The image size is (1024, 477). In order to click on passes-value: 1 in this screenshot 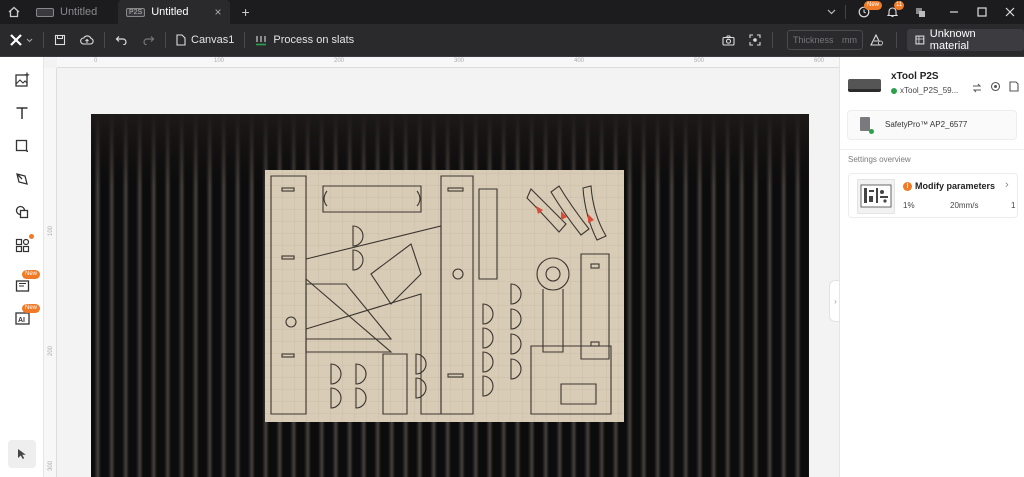, I will do `click(1013, 205)`.